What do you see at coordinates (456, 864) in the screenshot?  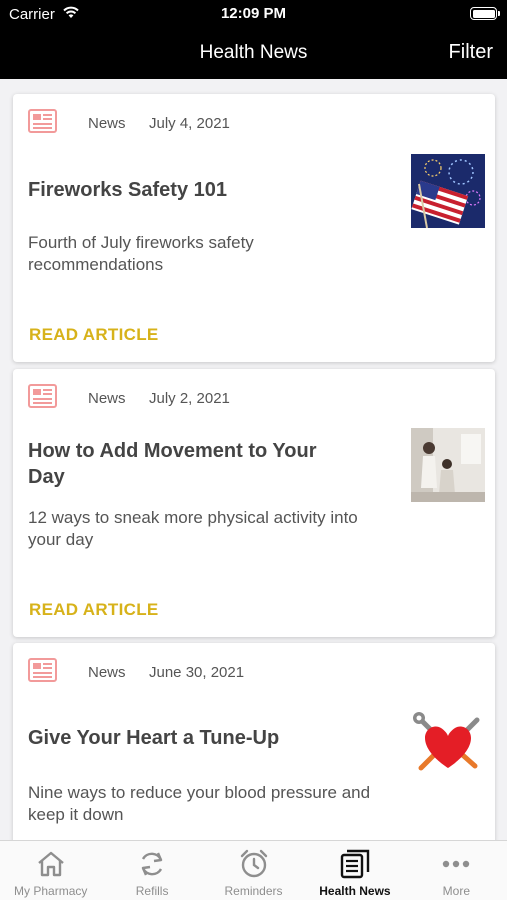 I see `more-dots-icon` at bounding box center [456, 864].